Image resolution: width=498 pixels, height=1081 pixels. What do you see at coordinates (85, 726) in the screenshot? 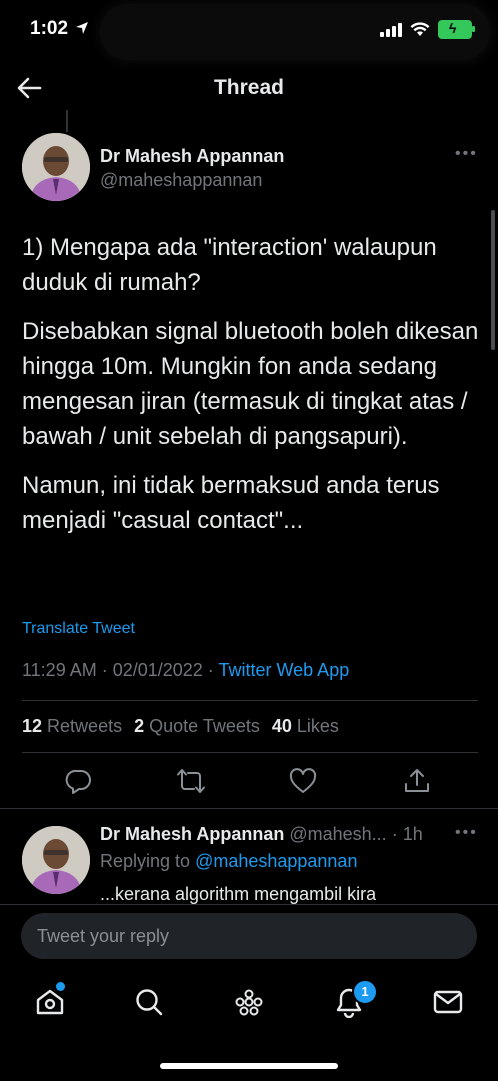
I see `retweets-label: Retweets` at bounding box center [85, 726].